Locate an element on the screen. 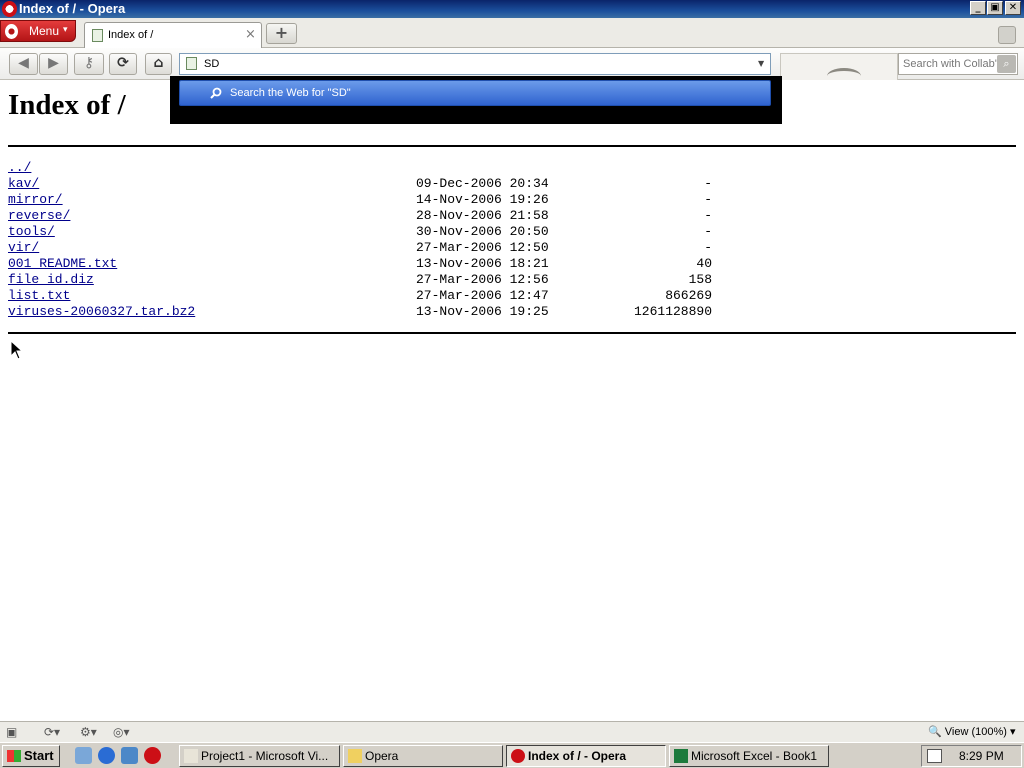  home-icon: ⌂ is located at coordinates (158, 63).